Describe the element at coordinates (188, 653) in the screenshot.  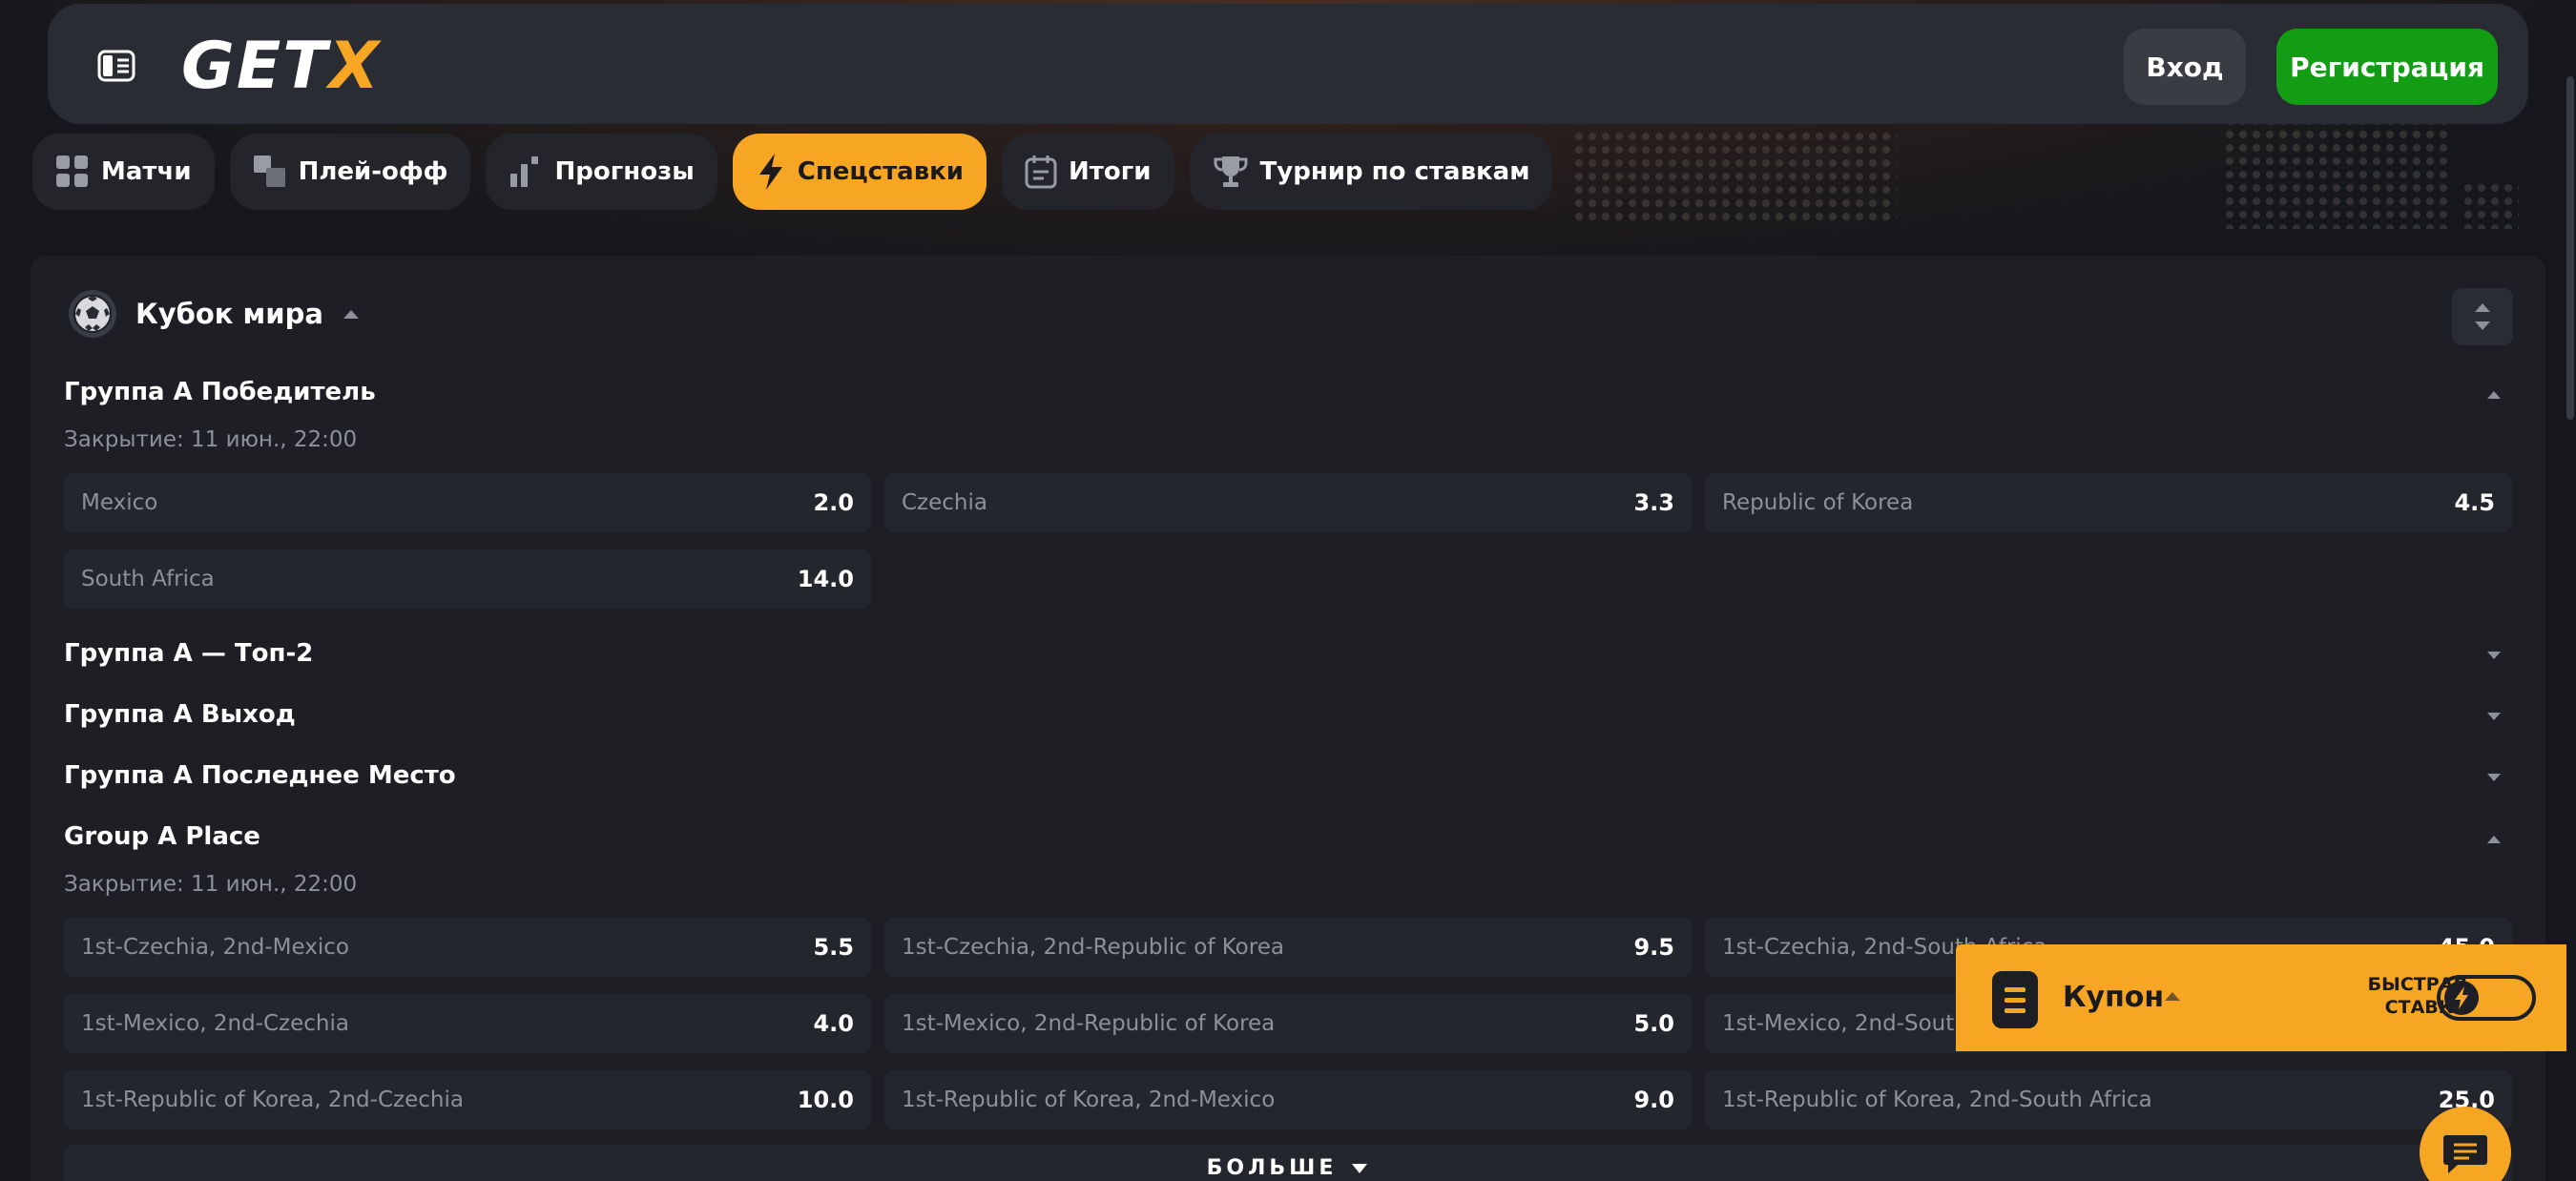
I see `market-title: Группа А — Топ-2` at that location.